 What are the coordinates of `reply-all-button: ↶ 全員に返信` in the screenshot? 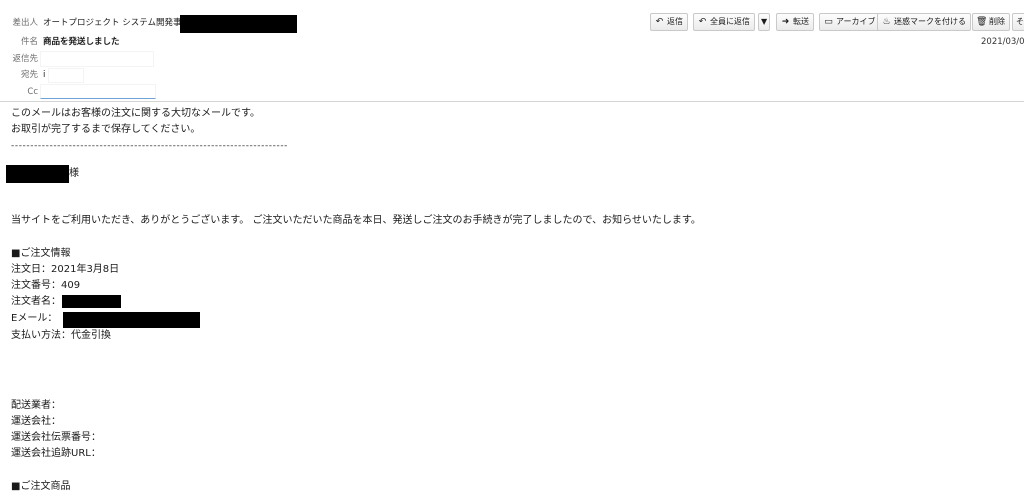 It's located at (724, 22).